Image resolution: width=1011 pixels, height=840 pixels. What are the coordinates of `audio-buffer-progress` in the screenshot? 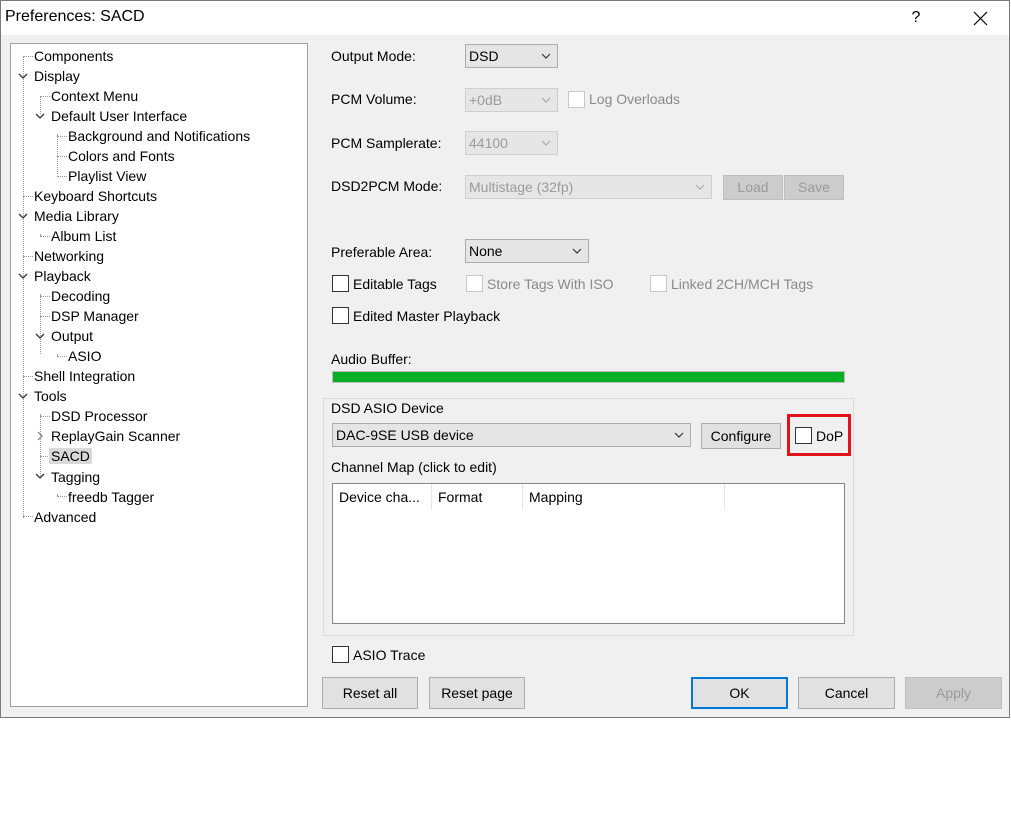 It's located at (588, 377).